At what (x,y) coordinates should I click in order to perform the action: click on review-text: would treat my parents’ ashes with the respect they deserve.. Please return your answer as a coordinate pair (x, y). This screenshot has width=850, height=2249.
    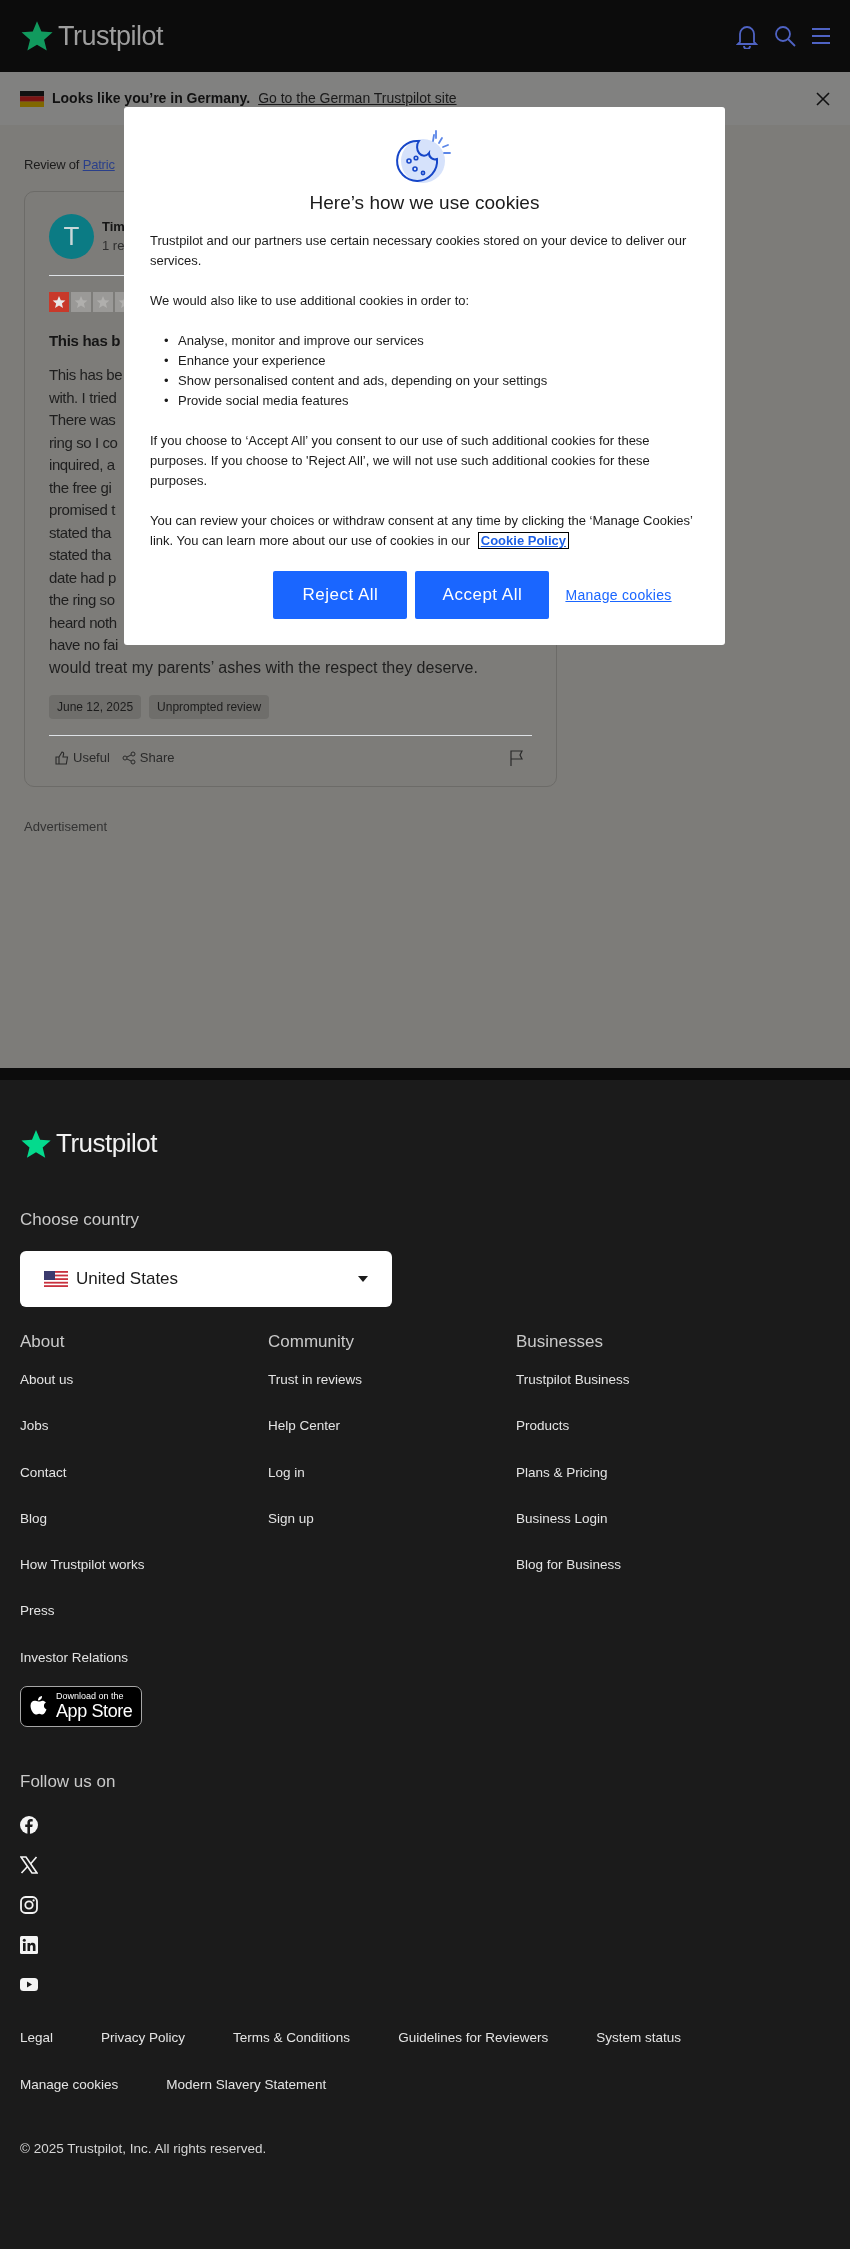
    Looking at the image, I should click on (263, 667).